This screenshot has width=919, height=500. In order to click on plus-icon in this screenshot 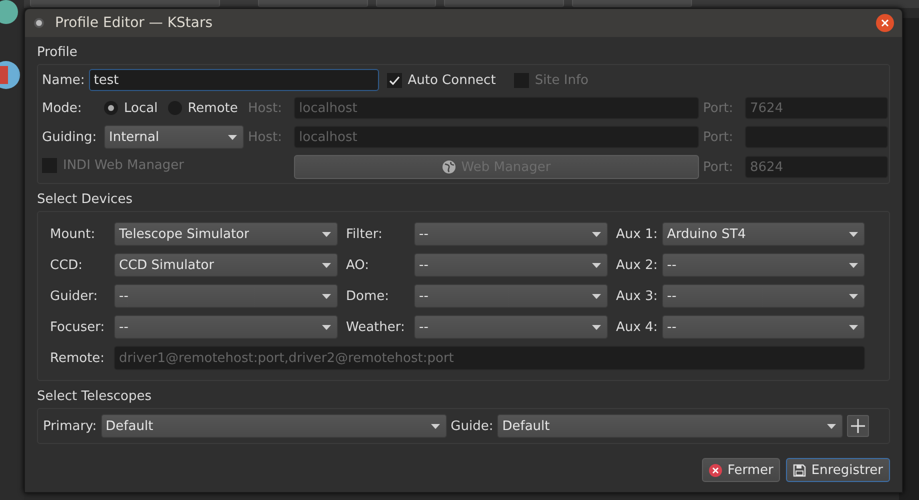, I will do `click(858, 426)`.